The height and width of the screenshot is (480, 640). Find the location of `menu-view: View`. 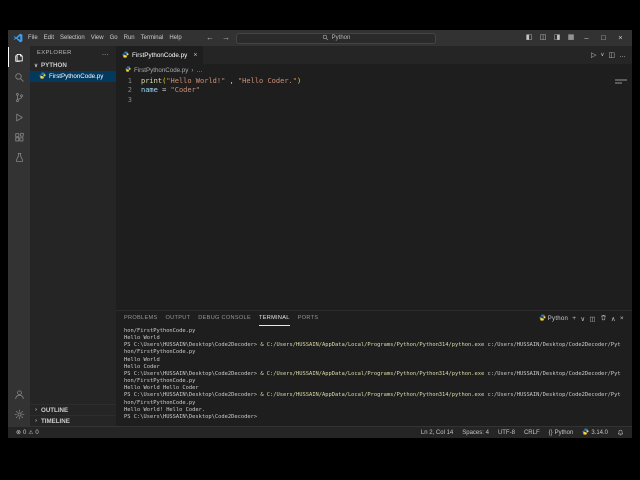

menu-view: View is located at coordinates (97, 38).